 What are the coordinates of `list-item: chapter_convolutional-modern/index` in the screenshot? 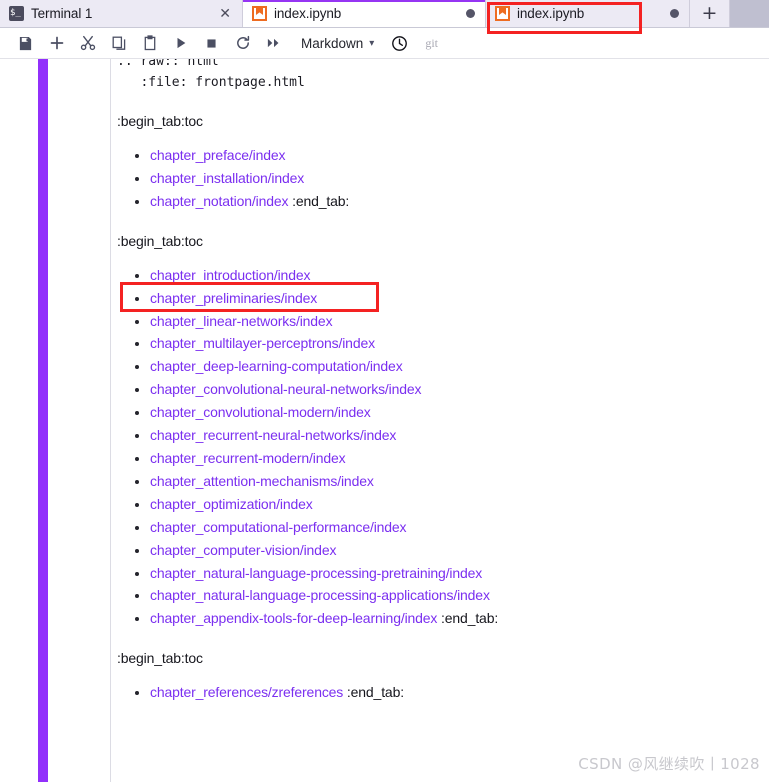 It's located at (443, 412).